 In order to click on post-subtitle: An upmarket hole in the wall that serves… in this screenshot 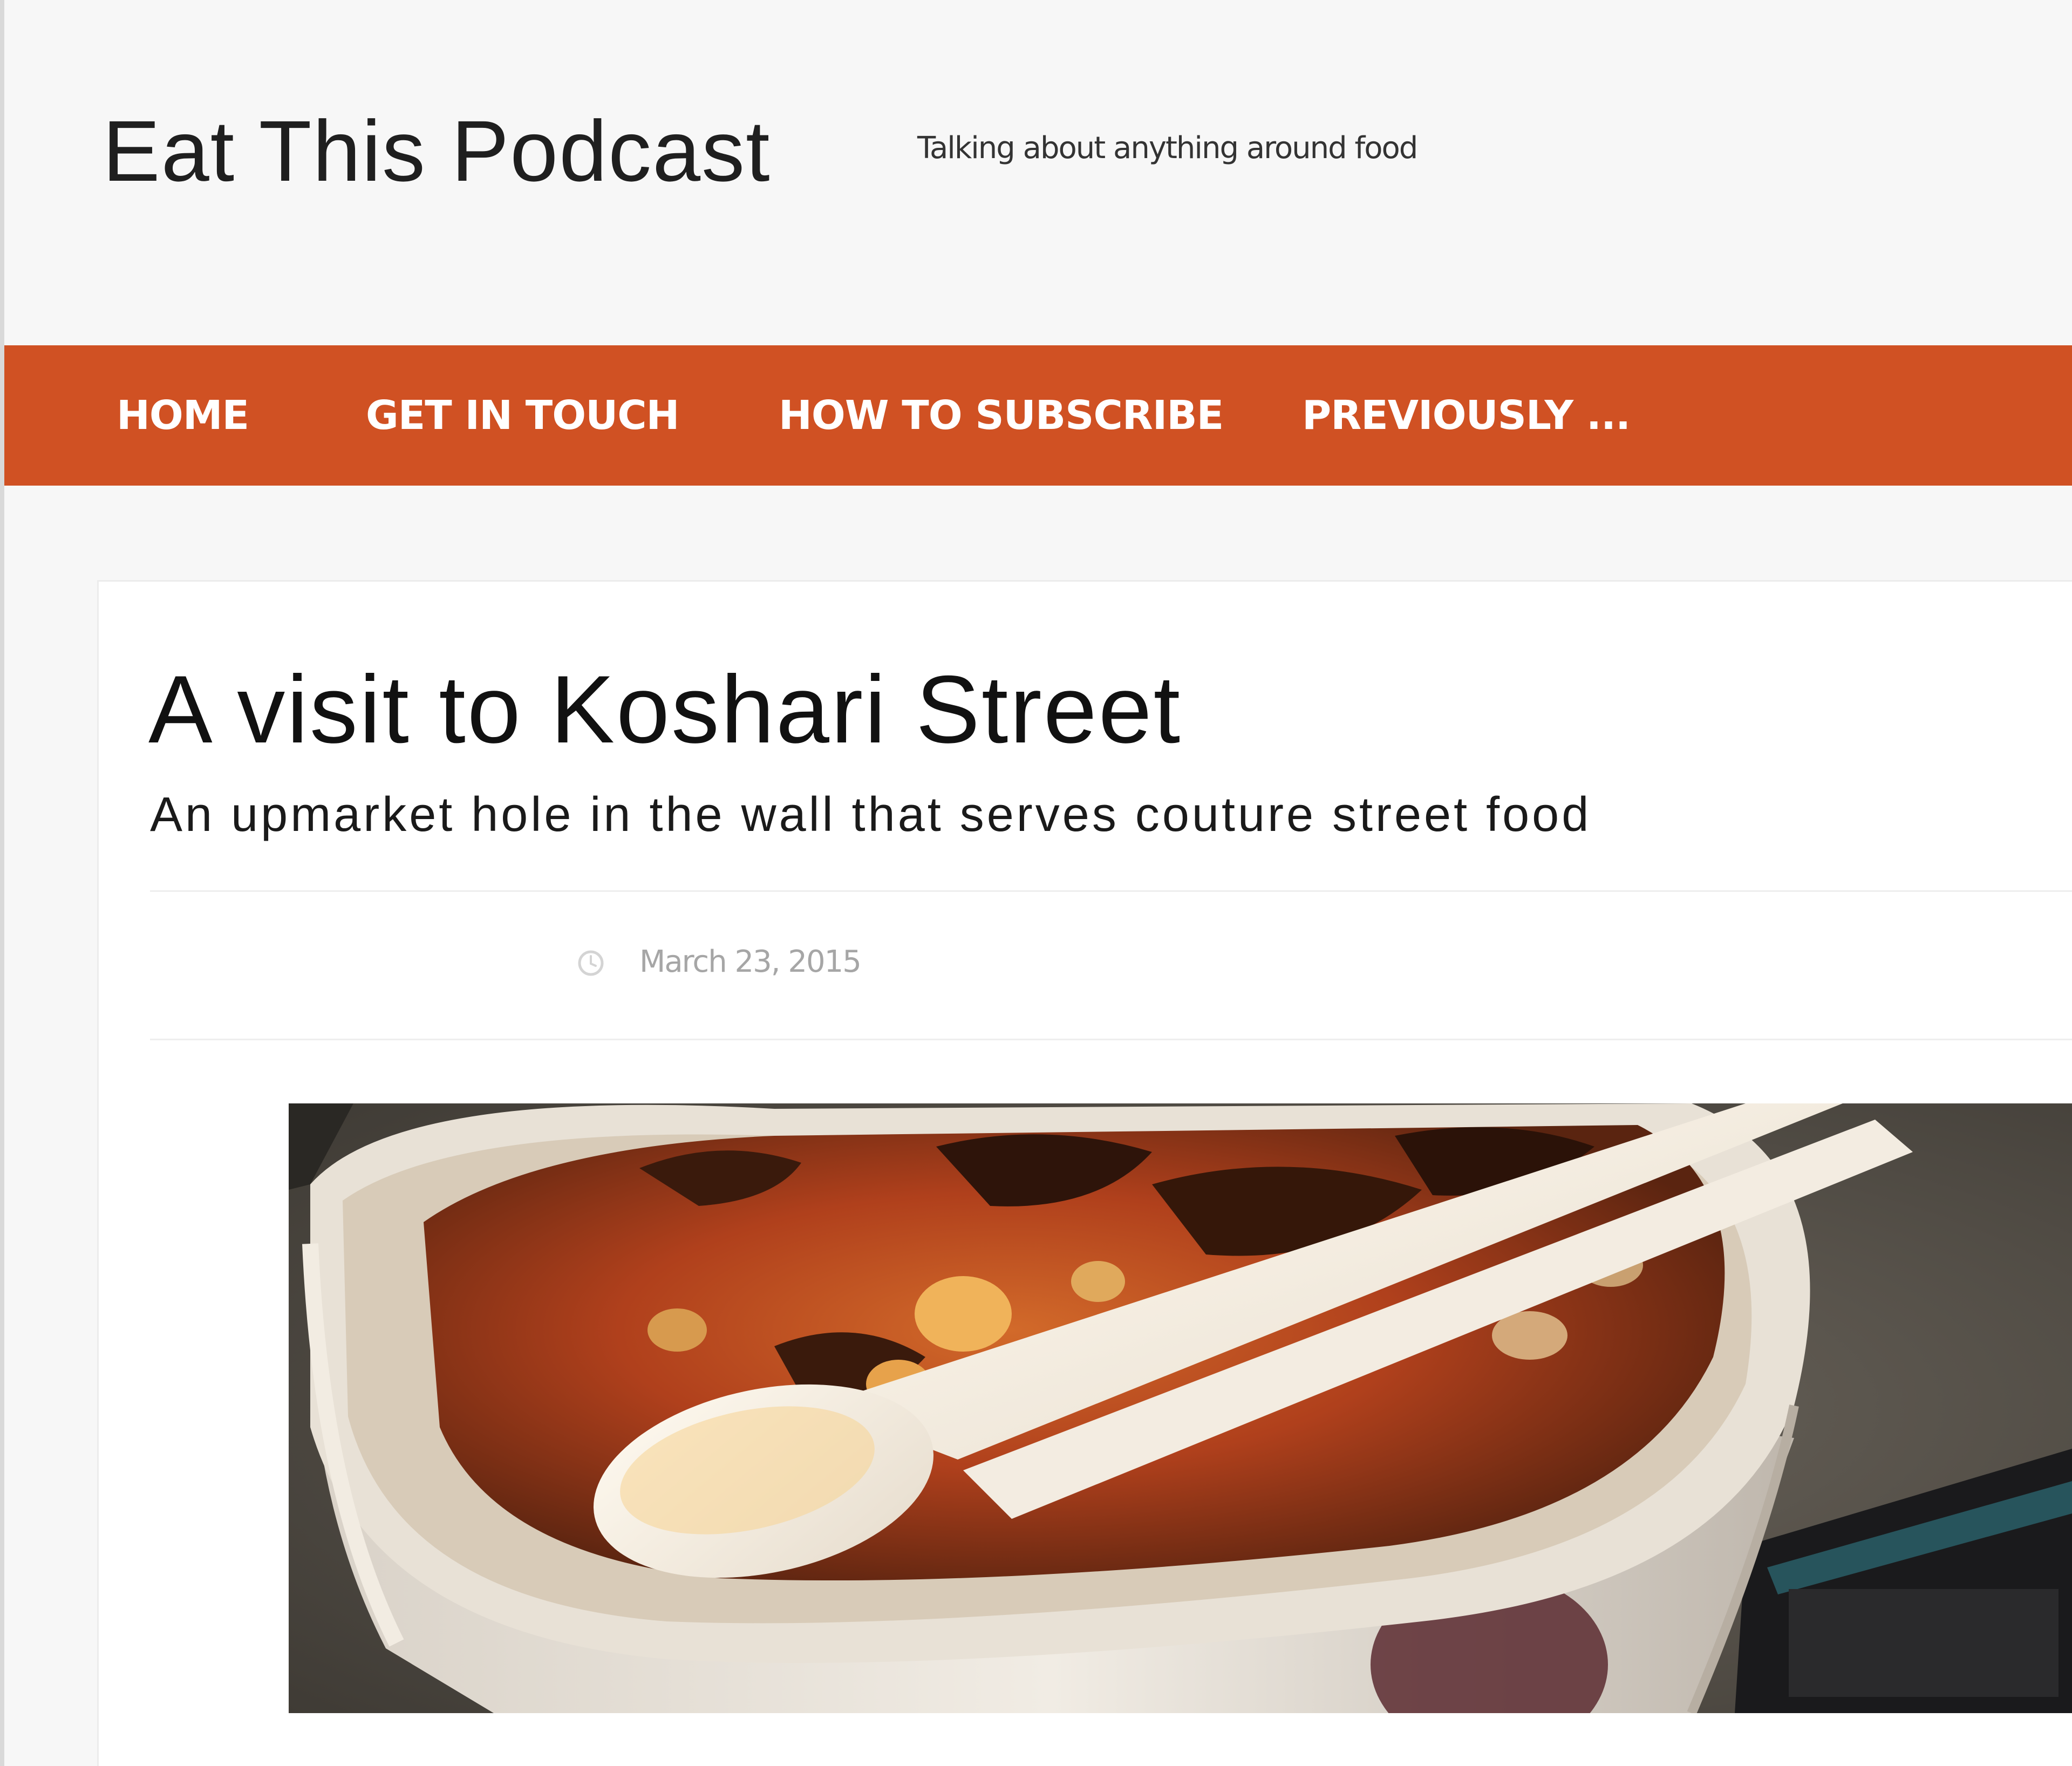, I will do `click(871, 815)`.